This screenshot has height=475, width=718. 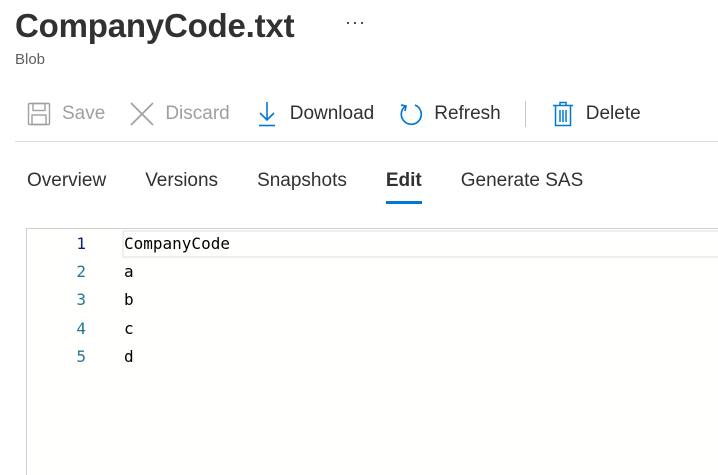 What do you see at coordinates (197, 113) in the screenshot?
I see `discard-label: Discard` at bounding box center [197, 113].